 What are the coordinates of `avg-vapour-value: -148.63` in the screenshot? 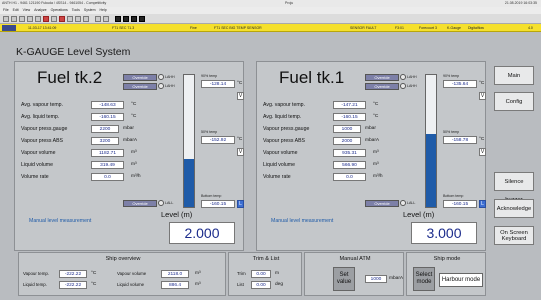 It's located at (107, 105).